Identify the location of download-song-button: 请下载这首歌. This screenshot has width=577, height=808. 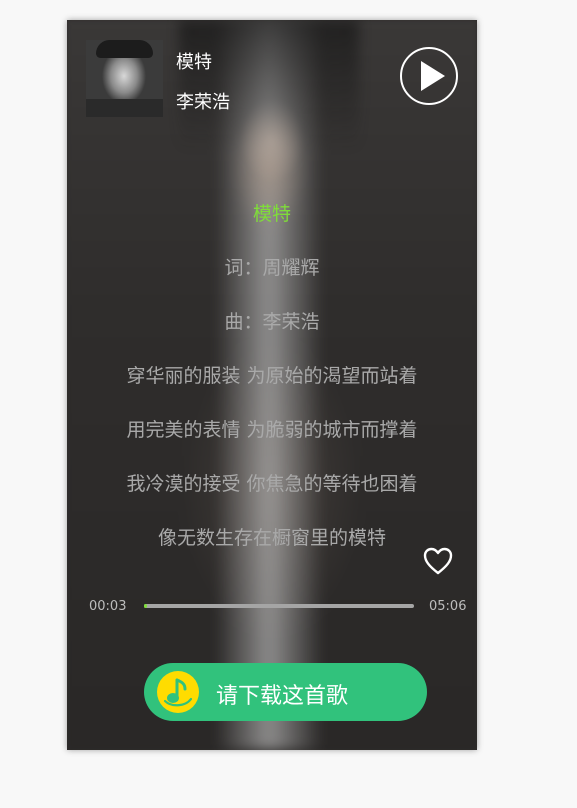
(285, 692).